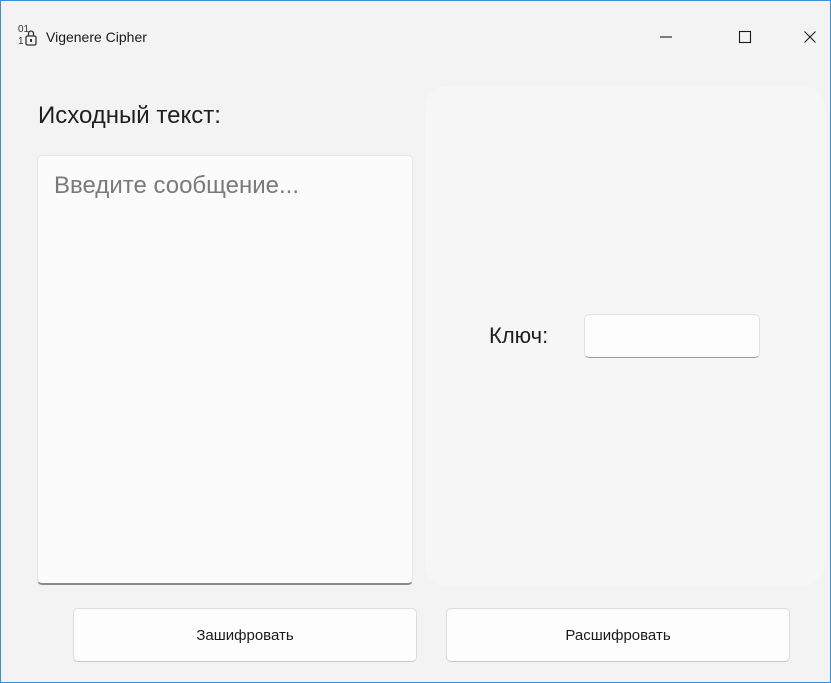 This screenshot has width=831, height=683. I want to click on maximize-button, so click(745, 37).